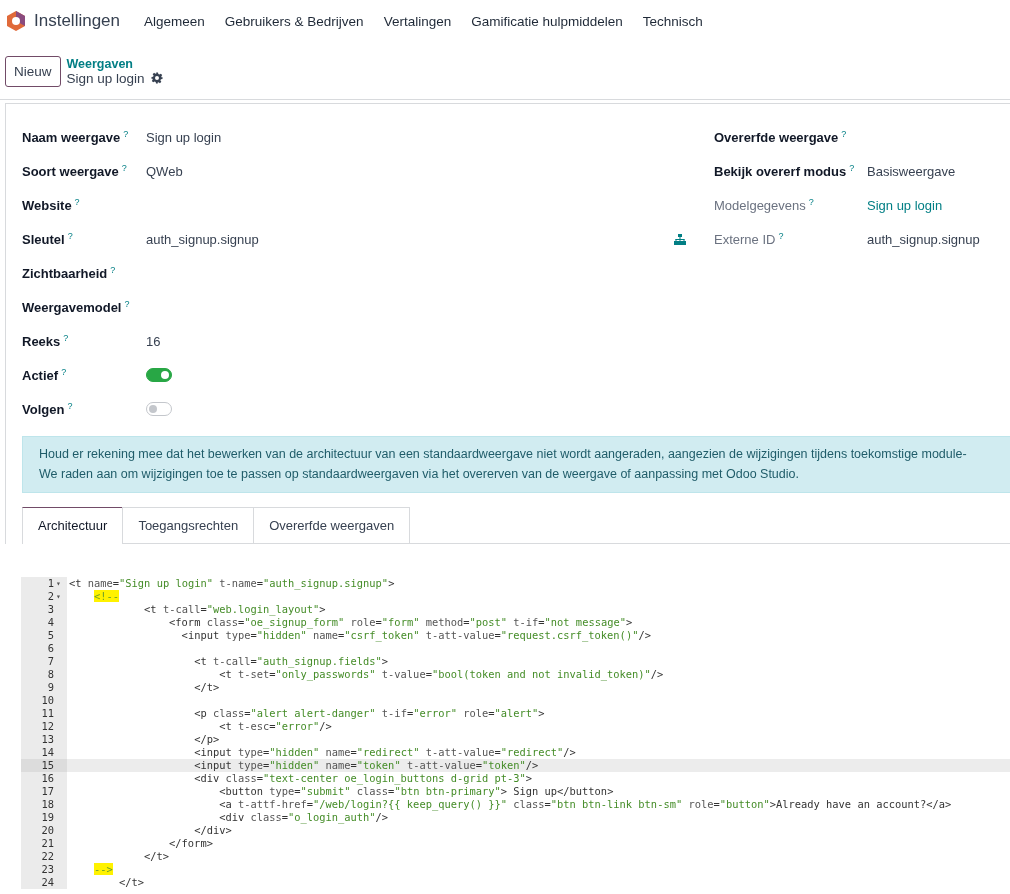  What do you see at coordinates (47, 410) in the screenshot?
I see `field-label: Volgen $^{?}$` at bounding box center [47, 410].